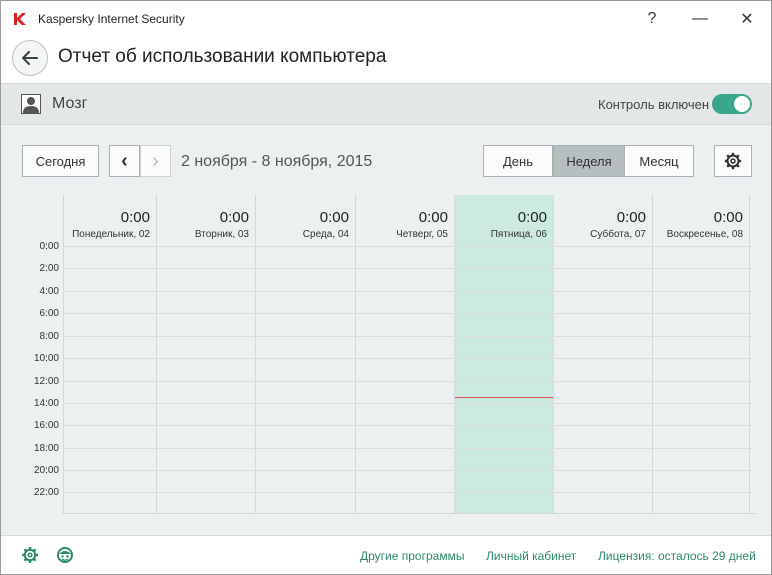 This screenshot has height=575, width=772. I want to click on view-month-button: Месяц, so click(659, 161).